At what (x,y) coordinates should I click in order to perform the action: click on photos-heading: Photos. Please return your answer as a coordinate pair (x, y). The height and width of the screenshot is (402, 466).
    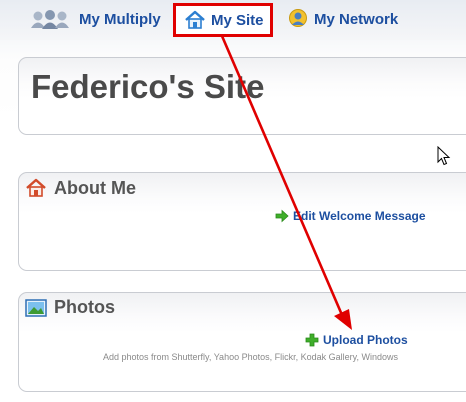
    Looking at the image, I should click on (70, 307).